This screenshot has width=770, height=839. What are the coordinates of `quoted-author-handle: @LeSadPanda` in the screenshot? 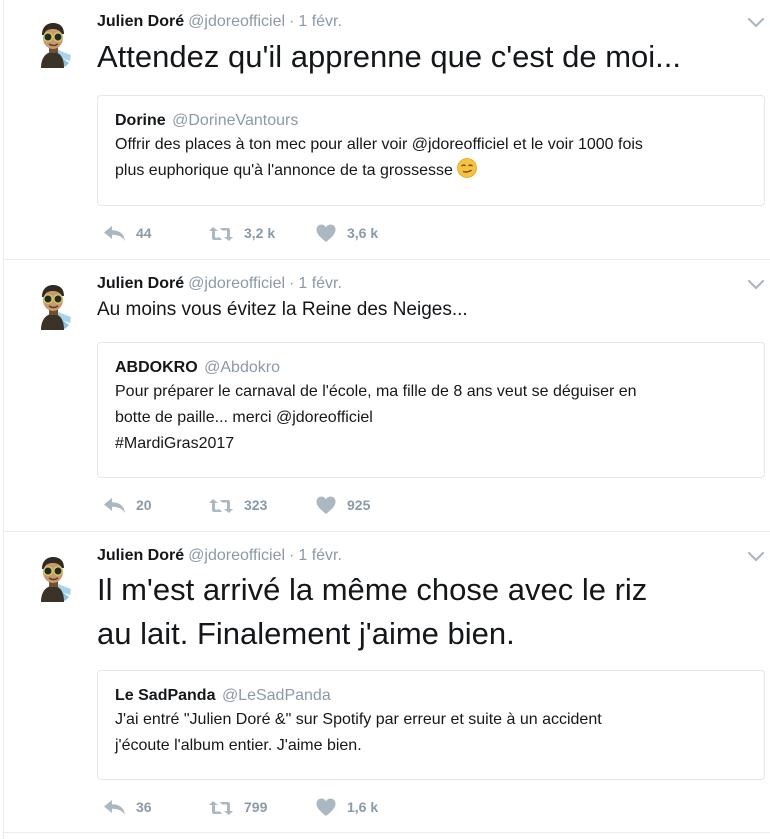 It's located at (276, 695).